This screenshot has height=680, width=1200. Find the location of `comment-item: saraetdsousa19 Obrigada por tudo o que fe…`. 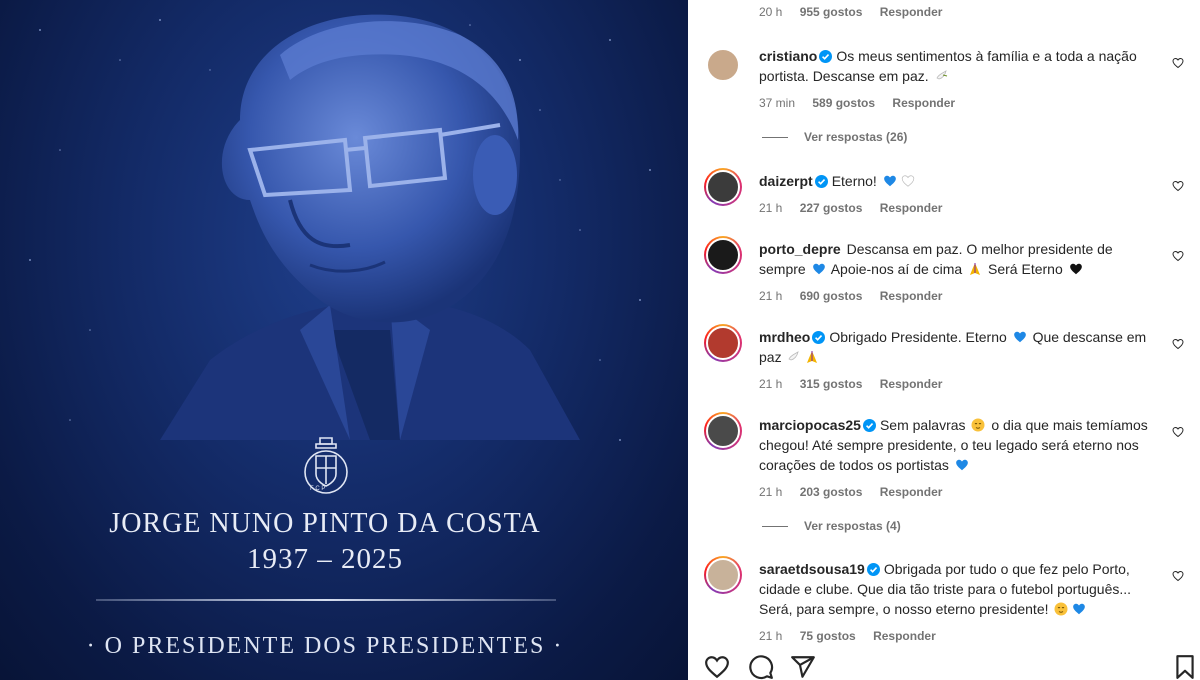

comment-item: saraetdsousa19 Obrigada por tudo o que fe… is located at coordinates (944, 601).